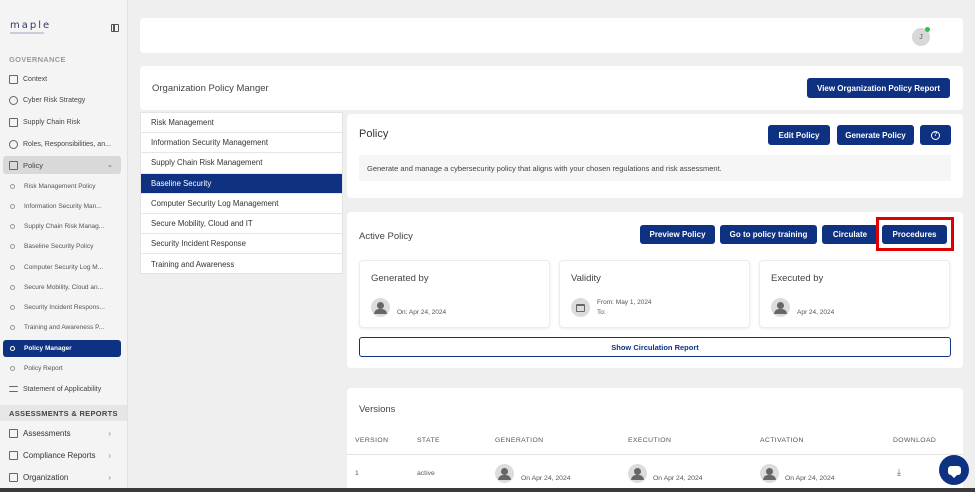  Describe the element at coordinates (241, 224) in the screenshot. I see `policy-list-item: Secure Mobility, Cloud and IT` at that location.